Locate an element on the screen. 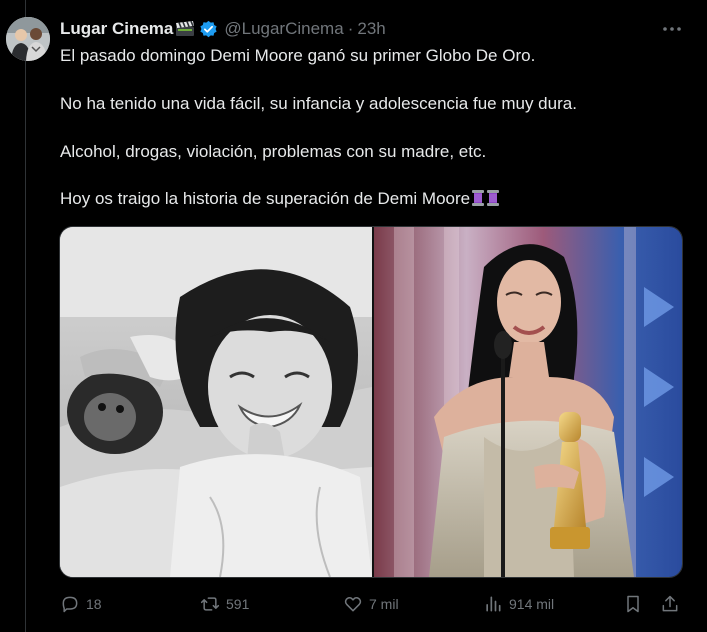  views-chart-icon is located at coordinates (493, 604).